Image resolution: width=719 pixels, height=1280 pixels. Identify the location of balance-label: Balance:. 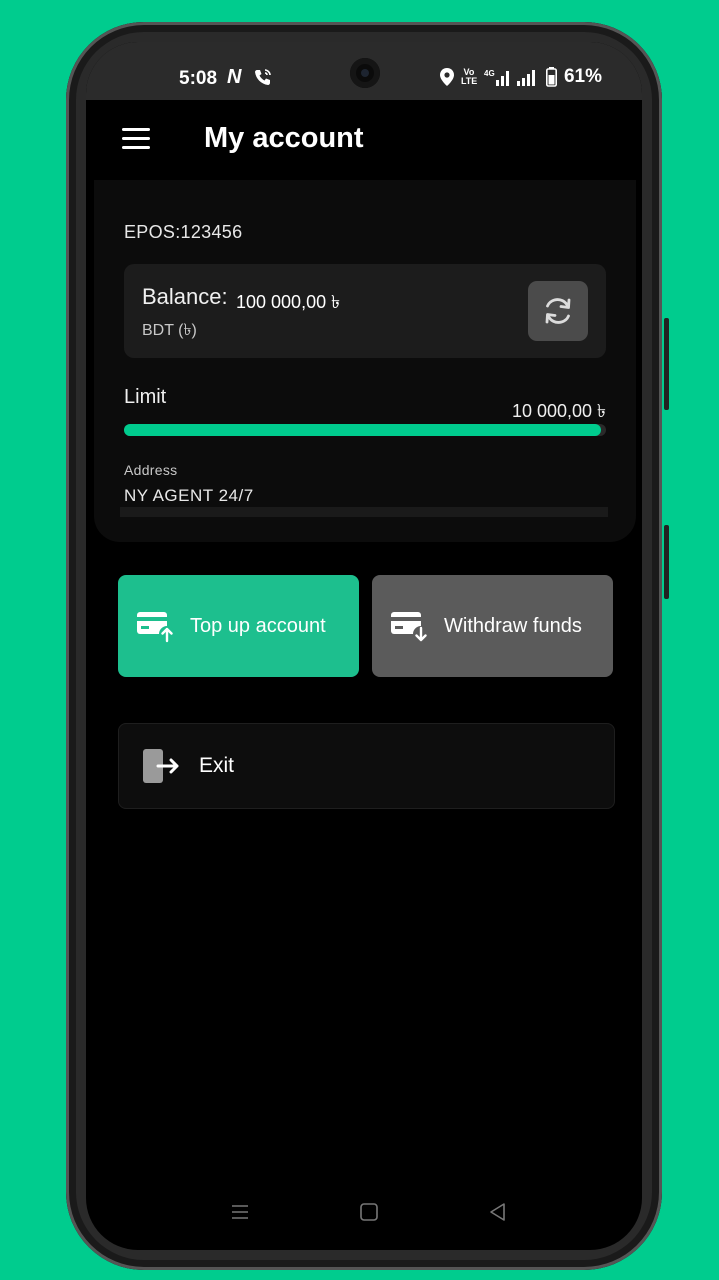
(185, 296).